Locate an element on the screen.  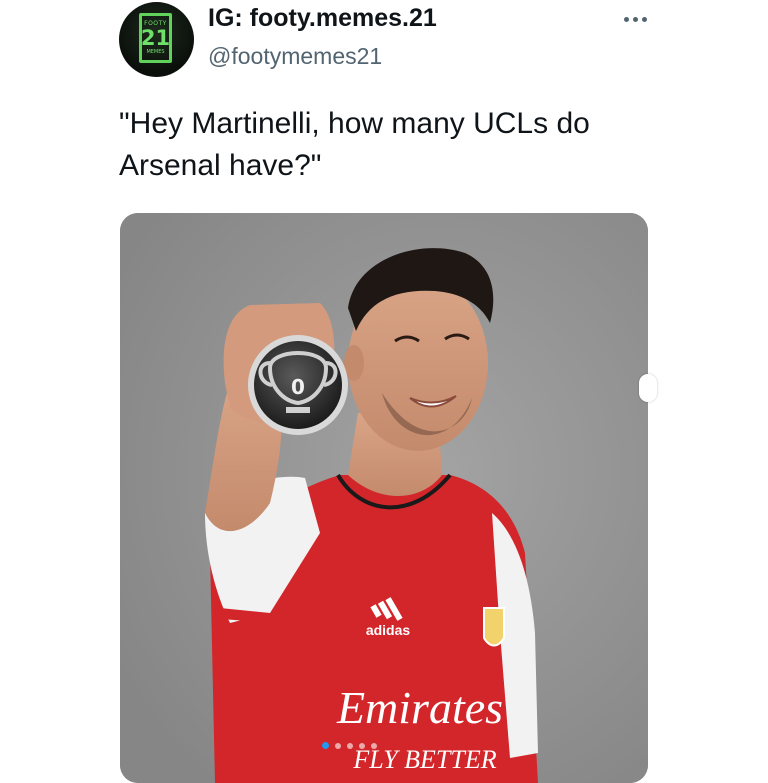
shirt-sponsor: Emirates is located at coordinates (419, 707).